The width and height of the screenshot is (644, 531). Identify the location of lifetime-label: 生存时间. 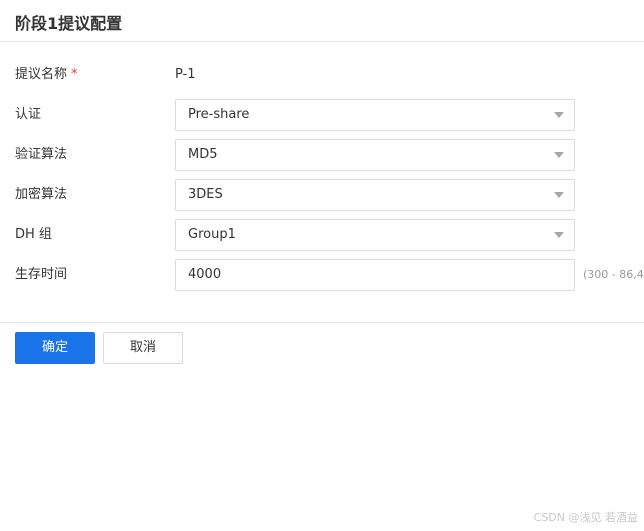
(41, 274).